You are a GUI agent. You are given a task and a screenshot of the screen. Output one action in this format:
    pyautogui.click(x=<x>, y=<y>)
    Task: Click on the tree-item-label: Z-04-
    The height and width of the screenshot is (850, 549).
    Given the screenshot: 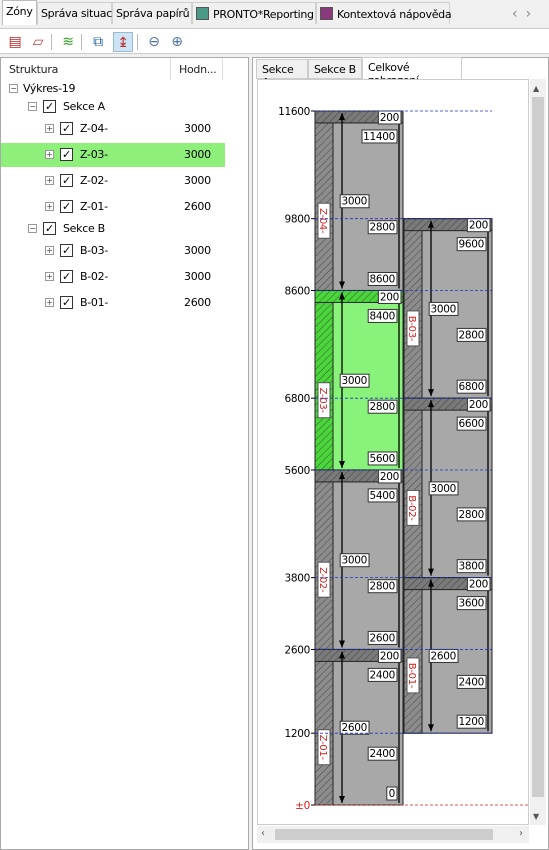 What is the action you would take?
    pyautogui.click(x=94, y=128)
    